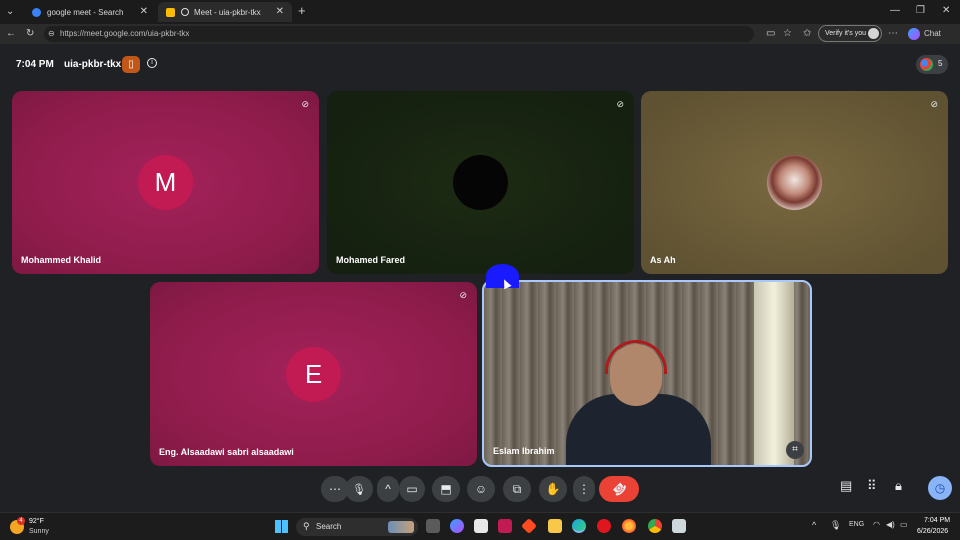 This screenshot has height=540, width=960. I want to click on camera-button: ▭, so click(412, 489).